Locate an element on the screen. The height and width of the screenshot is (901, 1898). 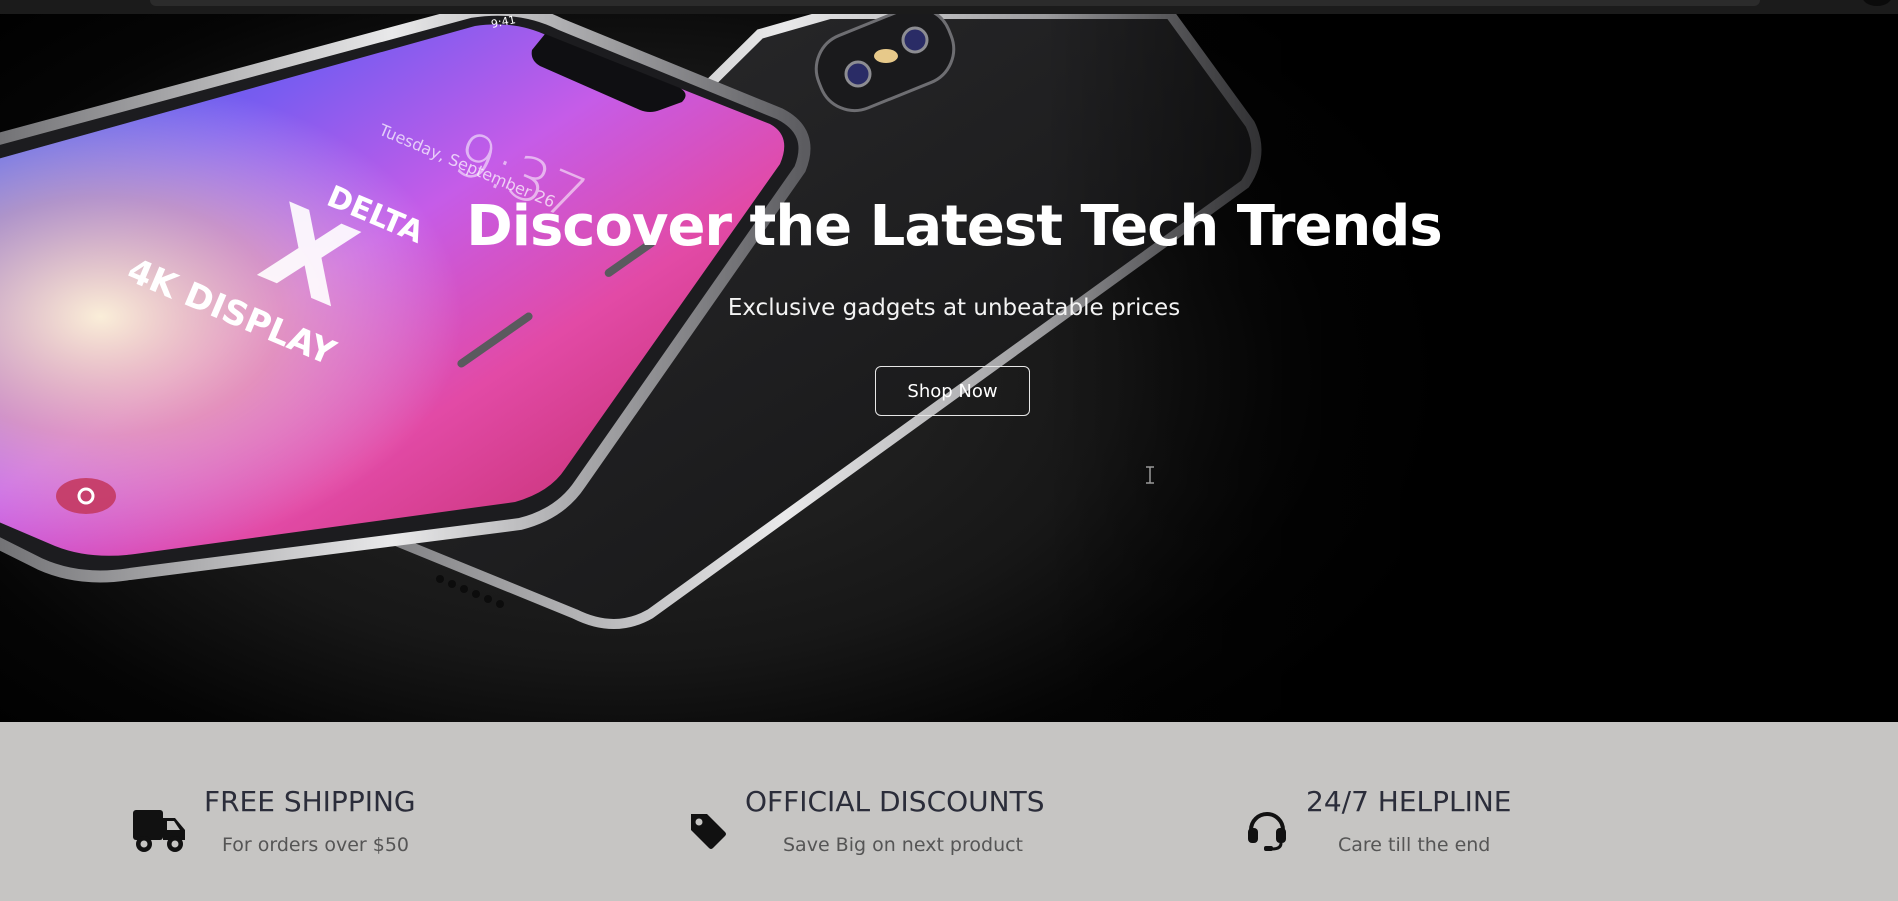
hero-title: Discover the Latest Tech Trends is located at coordinates (954, 226).